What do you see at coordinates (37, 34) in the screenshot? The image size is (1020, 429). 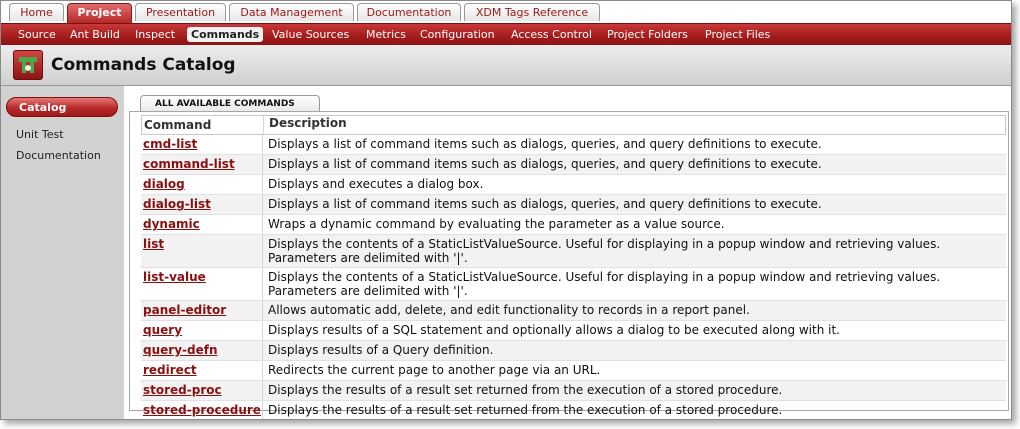 I see `subnav-source: Source` at bounding box center [37, 34].